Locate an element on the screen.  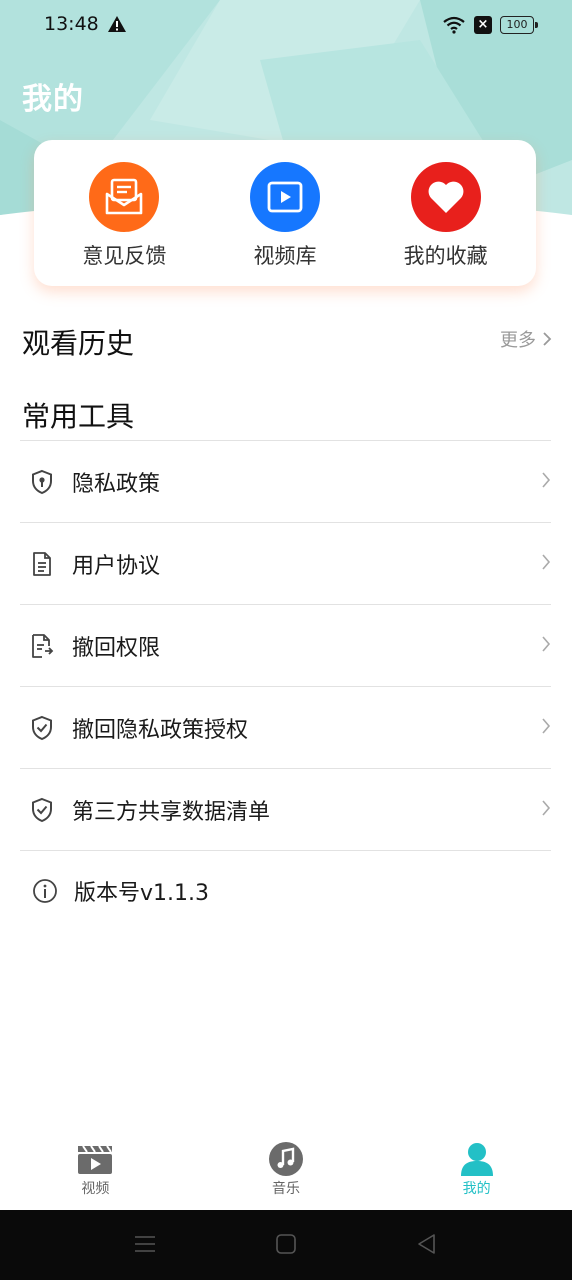
video-library-label: 视频库 is located at coordinates (285, 256).